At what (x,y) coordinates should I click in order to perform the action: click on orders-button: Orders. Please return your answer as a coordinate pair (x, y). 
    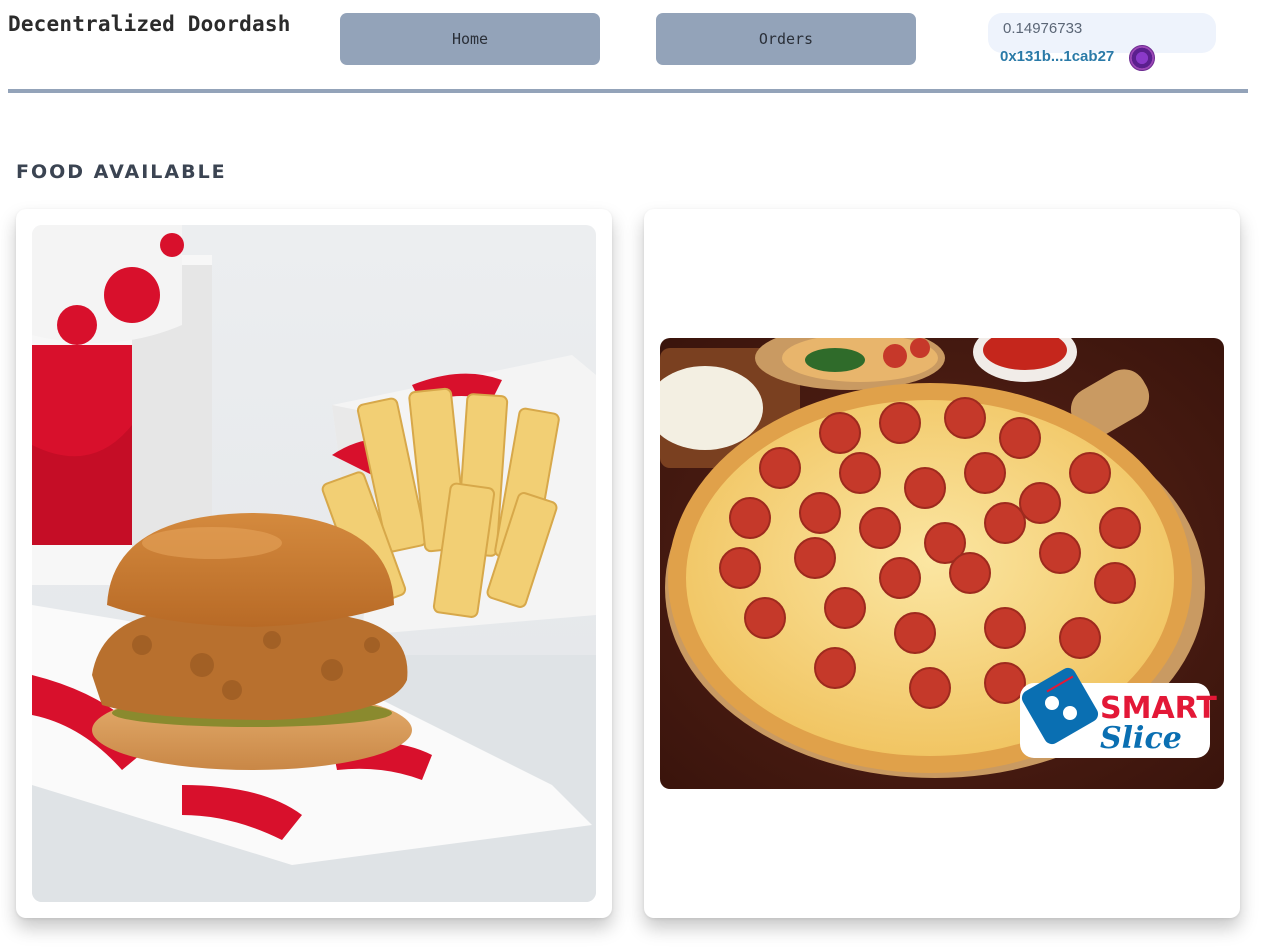
    Looking at the image, I should click on (786, 39).